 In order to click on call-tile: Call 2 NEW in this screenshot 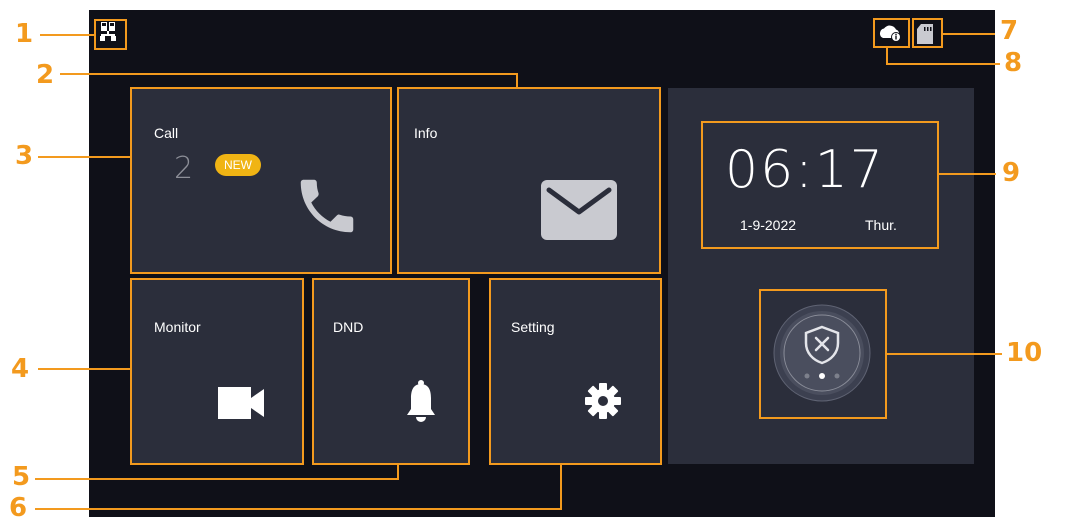, I will do `click(261, 180)`.